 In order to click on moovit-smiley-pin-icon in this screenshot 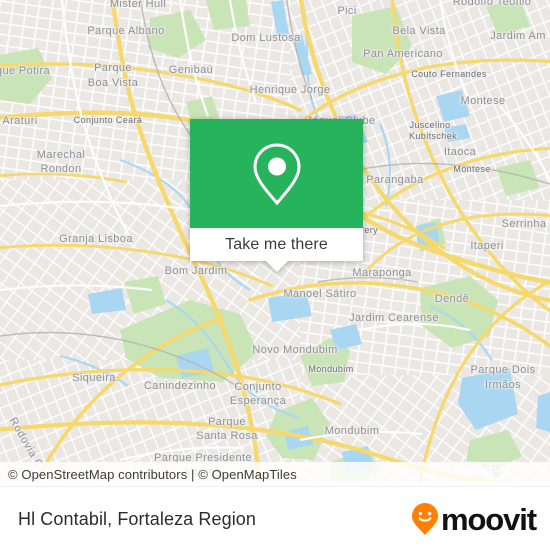, I will do `click(424, 519)`.